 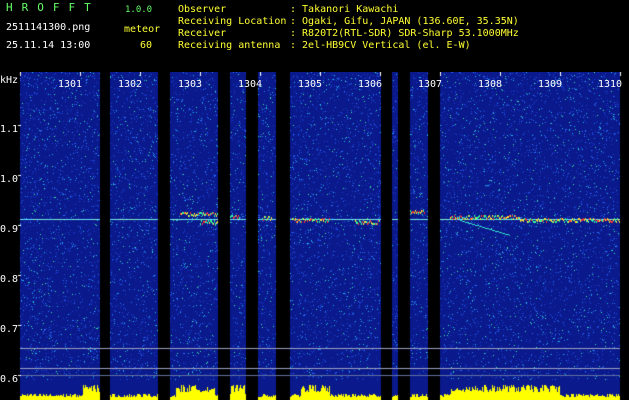 I want to click on minute-tick-1304: 1304, so click(x=250, y=84).